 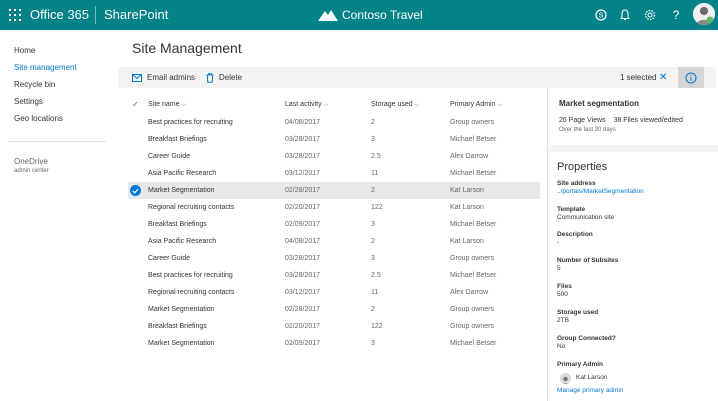 What do you see at coordinates (376, 156) in the screenshot?
I see `cell-storage-used: 2.5` at bounding box center [376, 156].